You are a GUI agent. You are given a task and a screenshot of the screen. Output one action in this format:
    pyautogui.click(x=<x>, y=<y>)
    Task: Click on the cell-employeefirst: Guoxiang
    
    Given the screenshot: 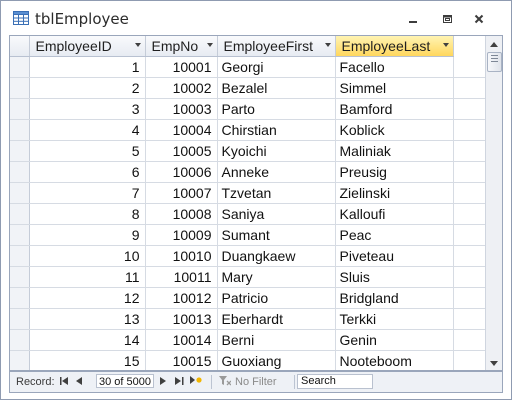 What is the action you would take?
    pyautogui.click(x=276, y=360)
    